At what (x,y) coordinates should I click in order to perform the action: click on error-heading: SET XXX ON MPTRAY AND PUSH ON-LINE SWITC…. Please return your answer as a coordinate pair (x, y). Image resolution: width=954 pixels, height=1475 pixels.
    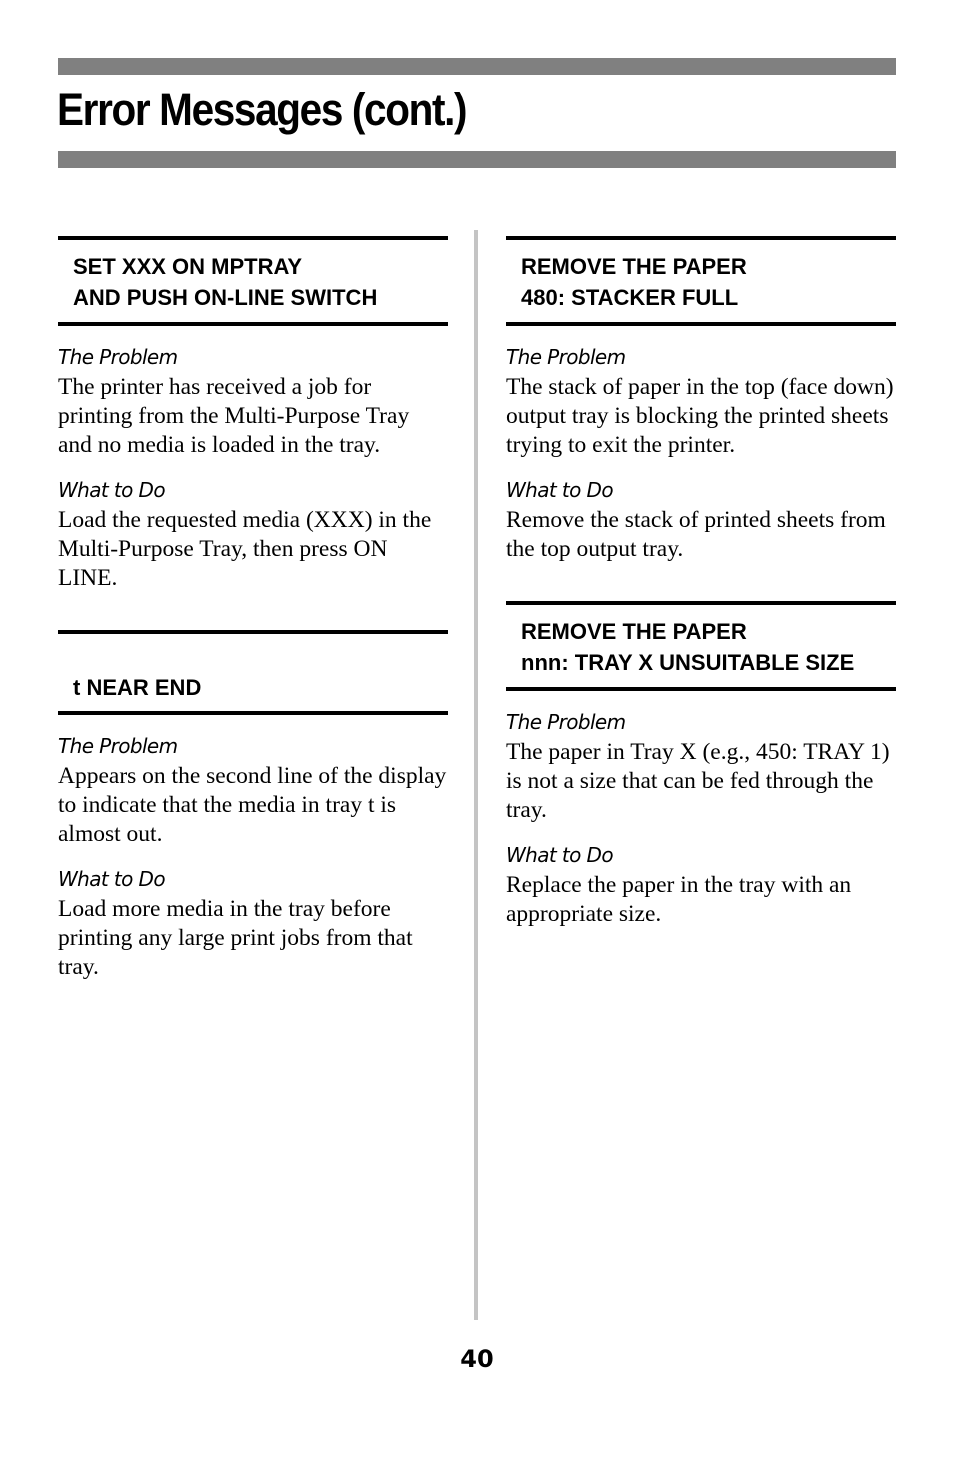
    Looking at the image, I should click on (253, 281).